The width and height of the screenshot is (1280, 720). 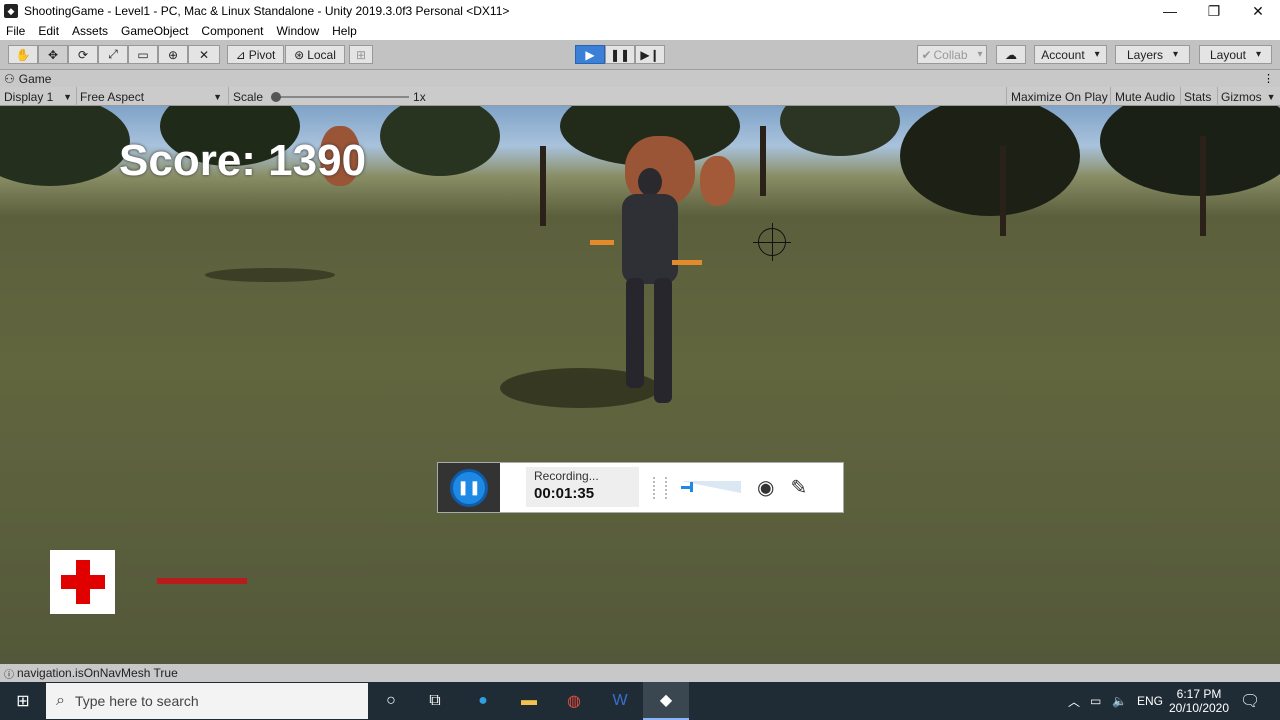 I want to click on game-tab: ⚇ Game, so click(x=27, y=79).